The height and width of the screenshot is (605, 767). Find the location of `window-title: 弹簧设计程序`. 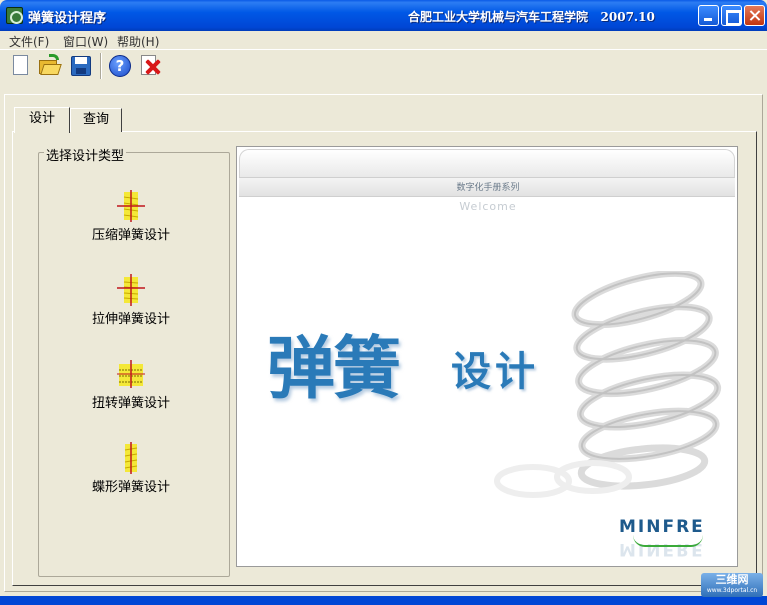

window-title: 弹簧设计程序 is located at coordinates (67, 18).